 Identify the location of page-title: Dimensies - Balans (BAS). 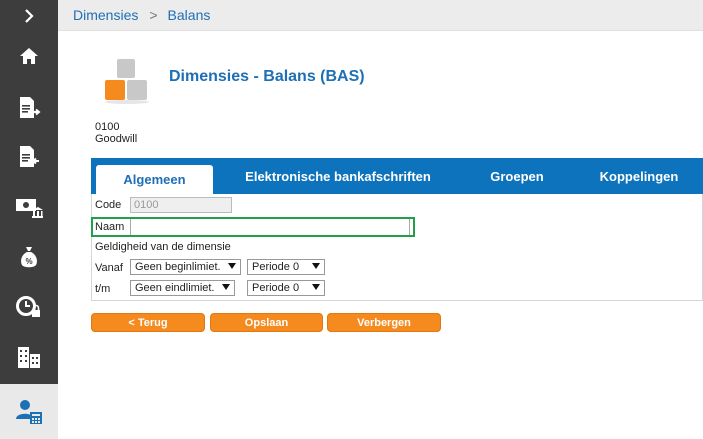
(267, 76).